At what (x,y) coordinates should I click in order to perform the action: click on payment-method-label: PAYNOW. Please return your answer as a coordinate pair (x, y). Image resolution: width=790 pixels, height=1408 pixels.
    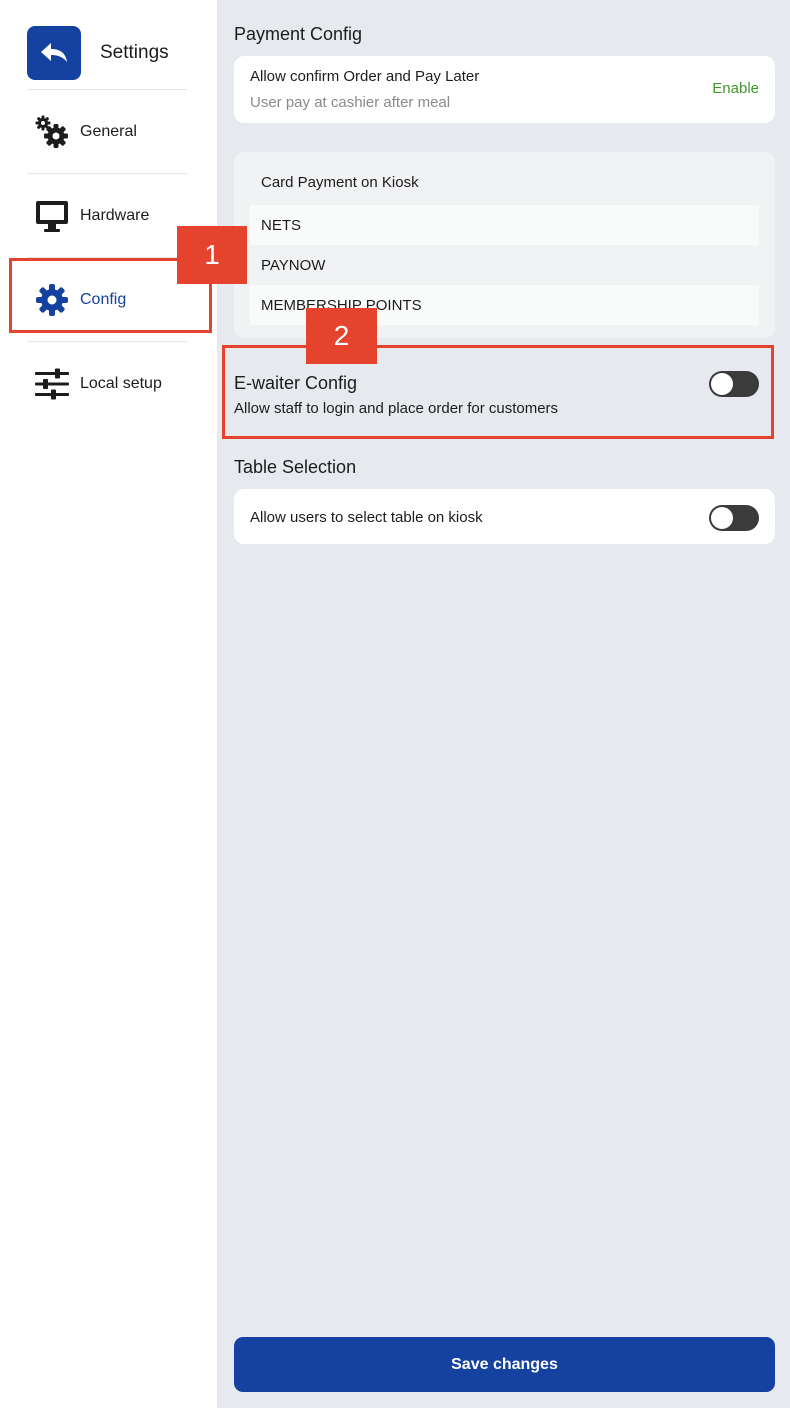
    Looking at the image, I should click on (293, 265).